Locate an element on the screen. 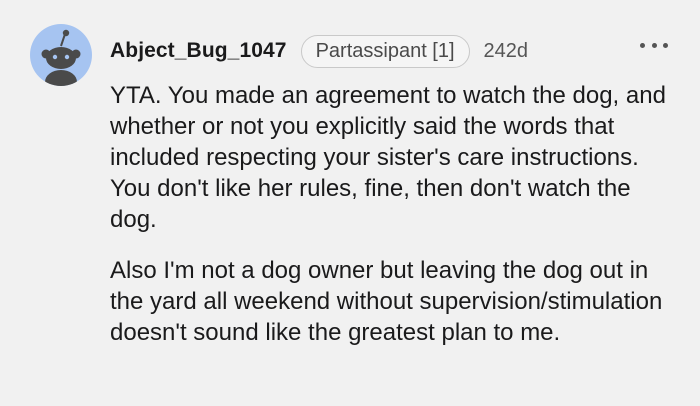 The image size is (700, 406). username-link: Abject_Bug_1047 is located at coordinates (198, 51).